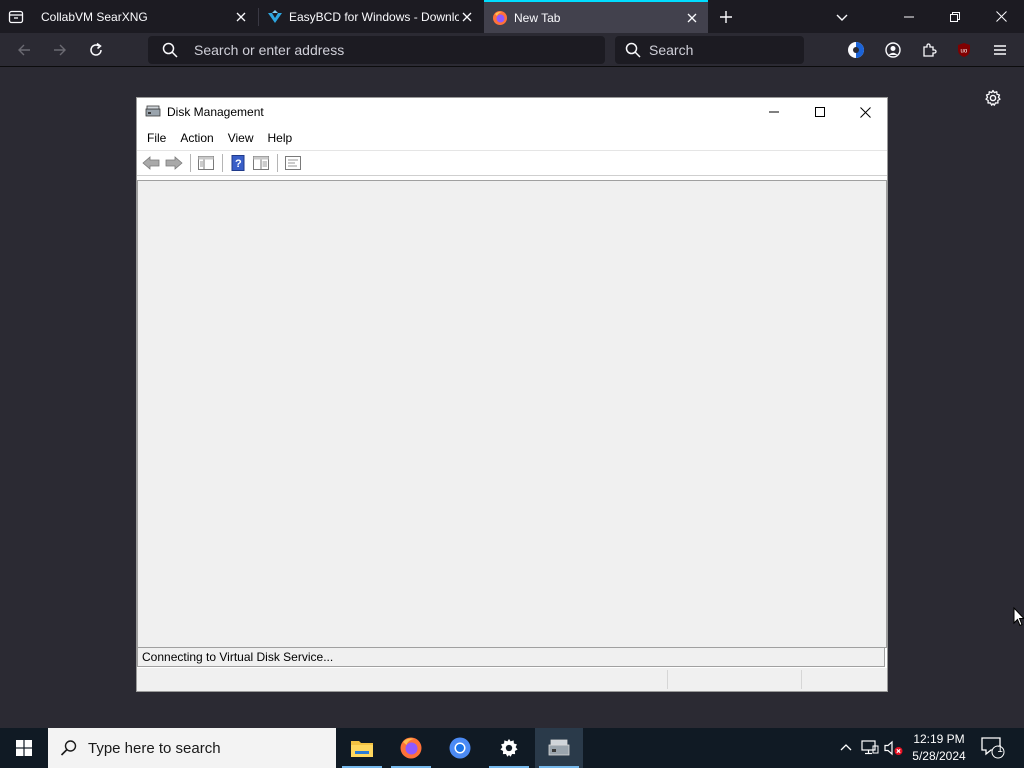 The image size is (1024, 768). I want to click on settings-icon, so click(509, 747).